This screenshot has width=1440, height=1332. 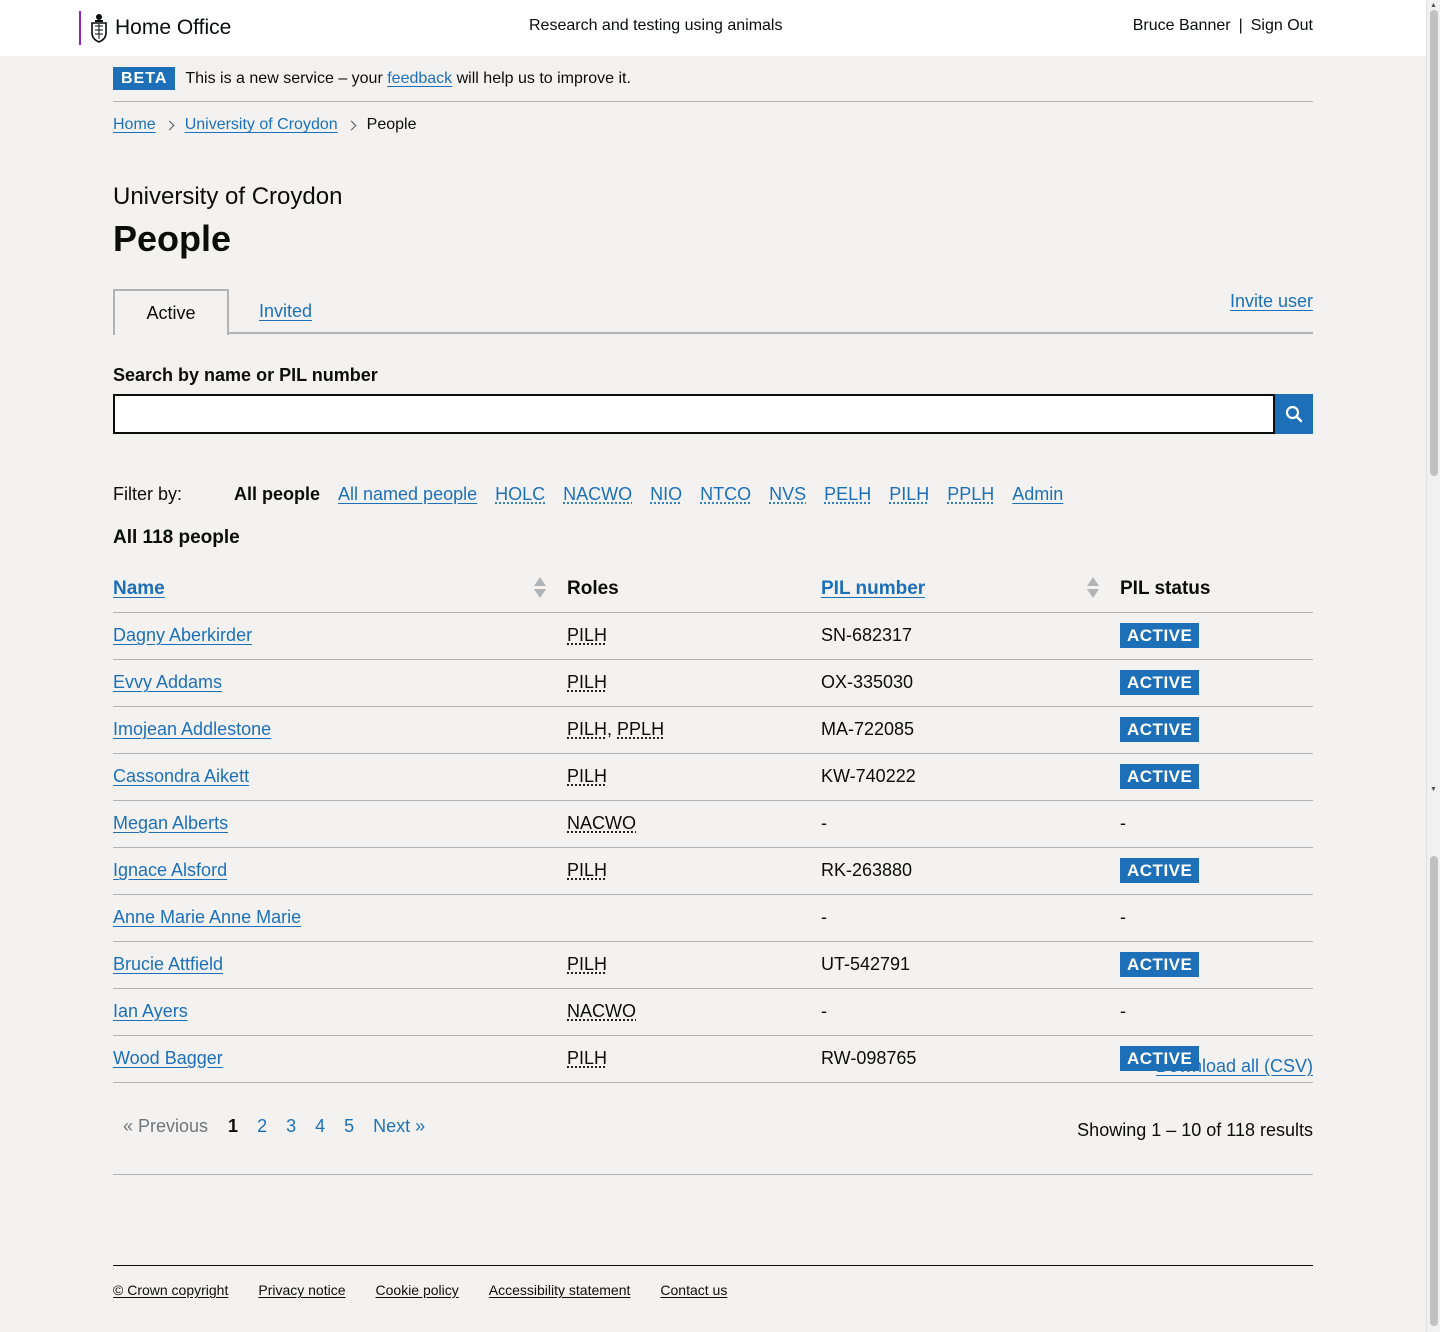 I want to click on service-name: Research and testing using animals, so click(x=655, y=26).